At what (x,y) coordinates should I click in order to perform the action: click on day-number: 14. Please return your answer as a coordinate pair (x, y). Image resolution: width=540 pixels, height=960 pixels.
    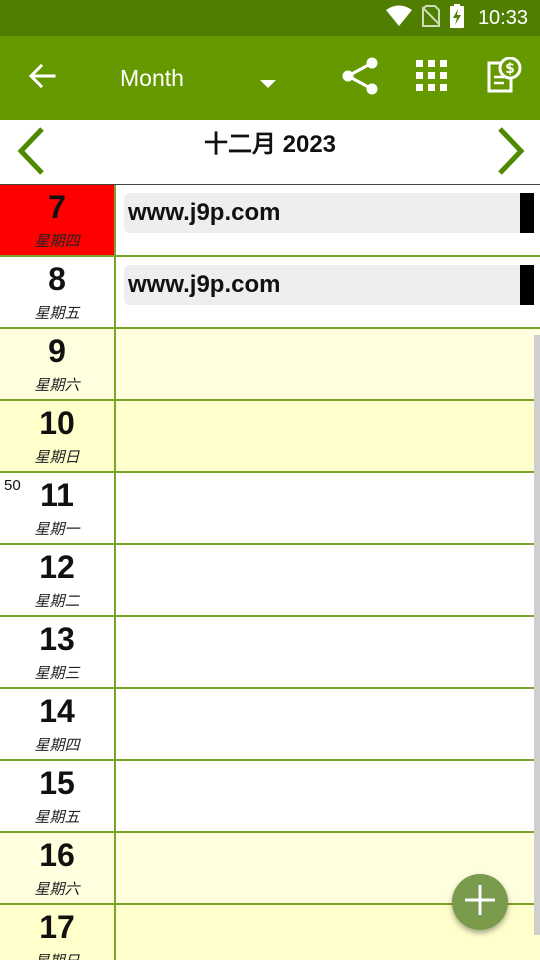
    Looking at the image, I should click on (57, 711).